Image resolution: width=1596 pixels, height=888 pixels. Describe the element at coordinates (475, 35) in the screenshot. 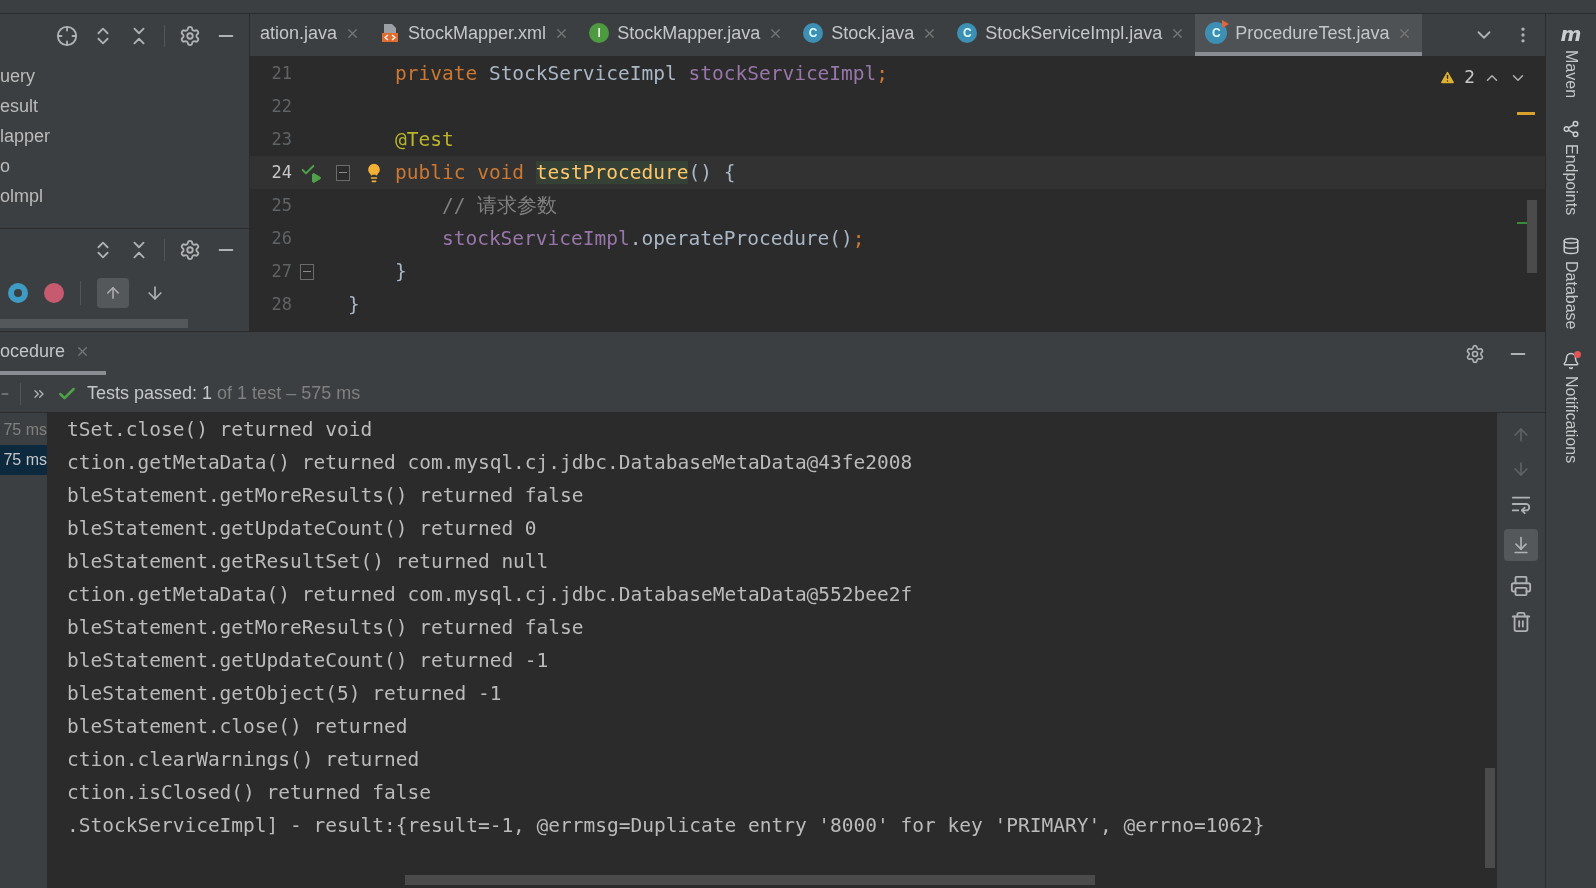

I see `editor-tab: StockMapper.xml` at that location.